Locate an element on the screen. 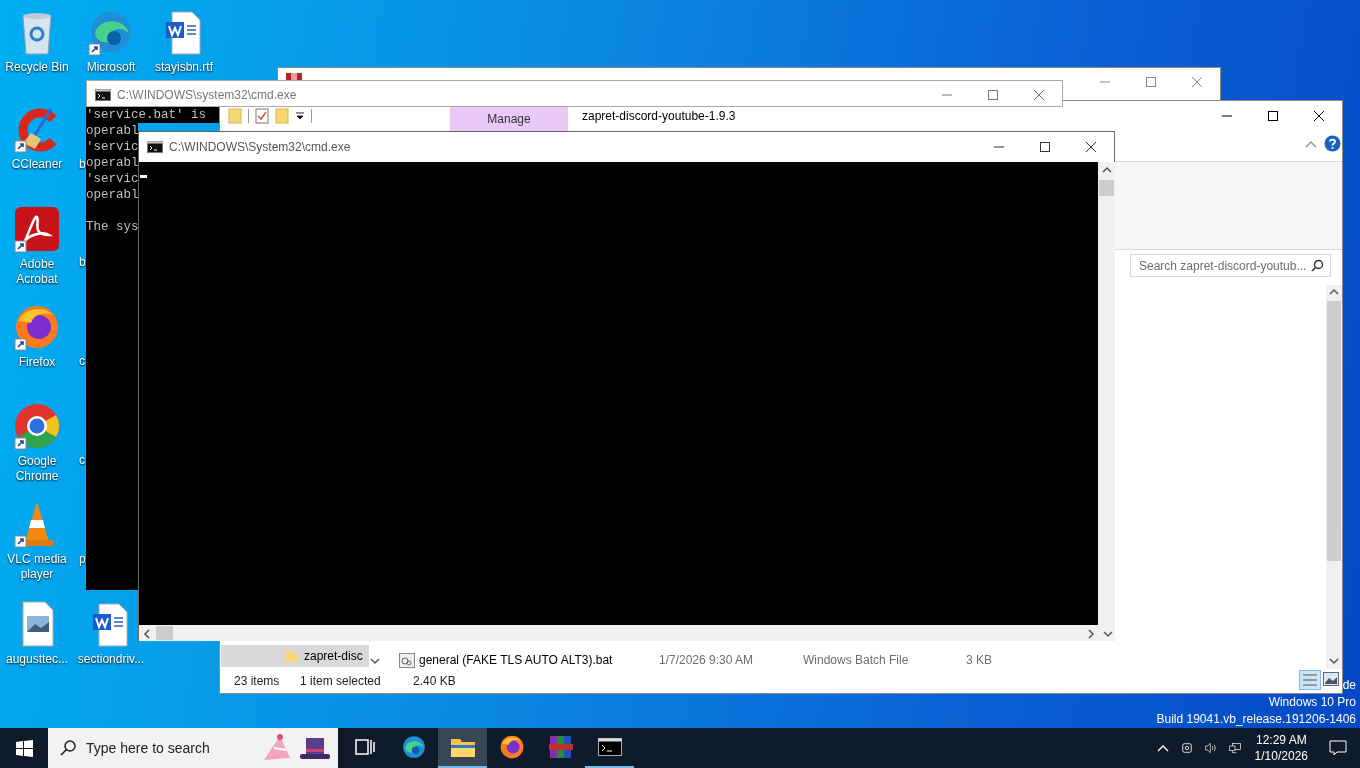  window-title: C:\WINDOWS\System32\cmd.exe is located at coordinates (260, 147).